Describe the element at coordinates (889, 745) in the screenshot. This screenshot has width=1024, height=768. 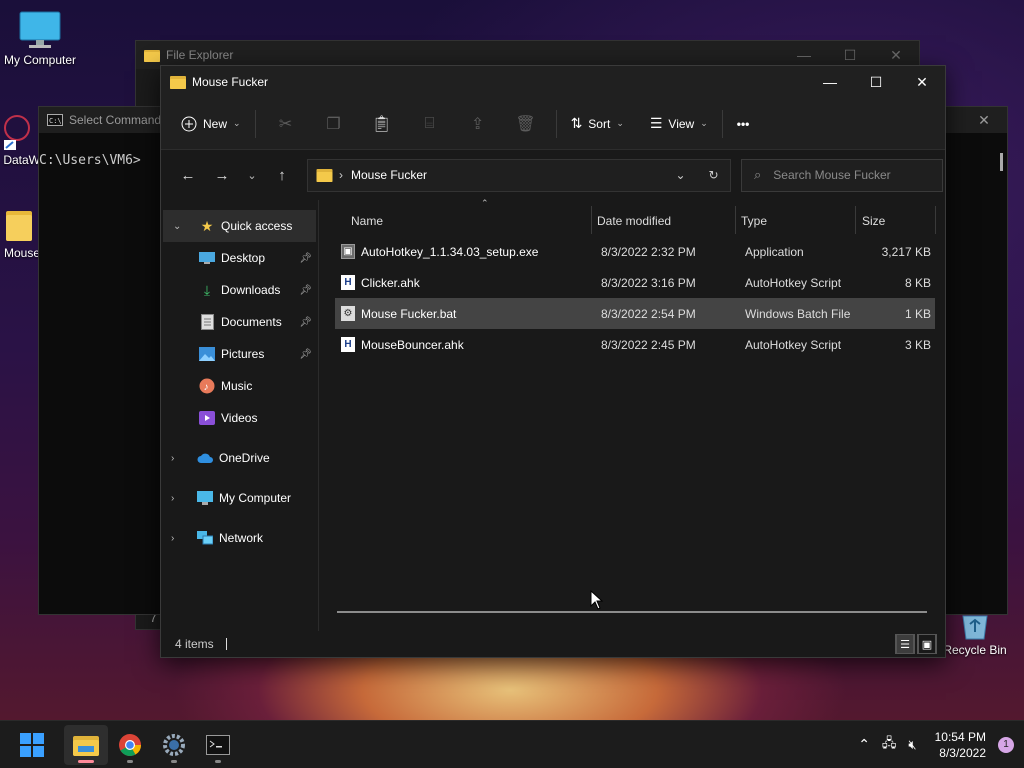
I see `network-status-icon: 🖧︎` at that location.